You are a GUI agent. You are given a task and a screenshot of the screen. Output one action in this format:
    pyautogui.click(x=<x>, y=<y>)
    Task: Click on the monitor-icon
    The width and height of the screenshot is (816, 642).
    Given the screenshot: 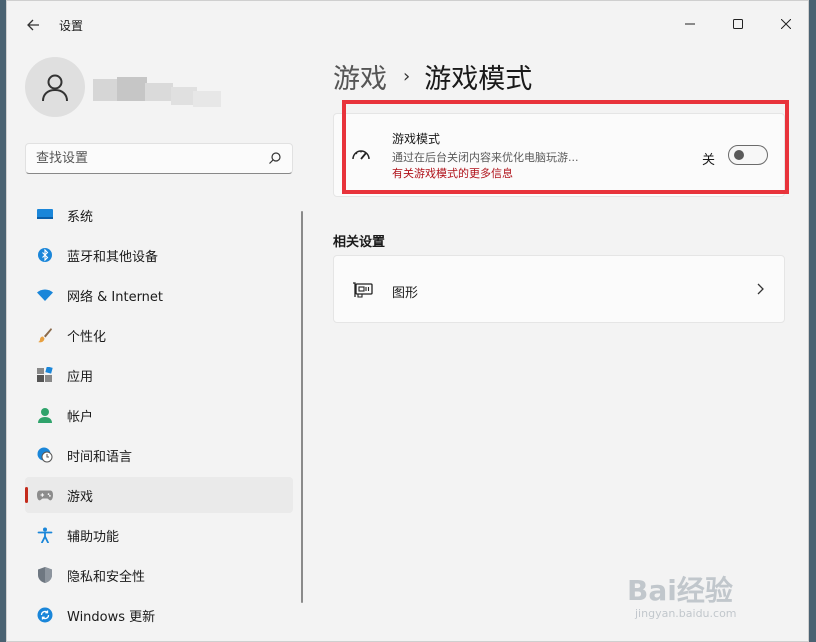 What is the action you would take?
    pyautogui.click(x=45, y=215)
    